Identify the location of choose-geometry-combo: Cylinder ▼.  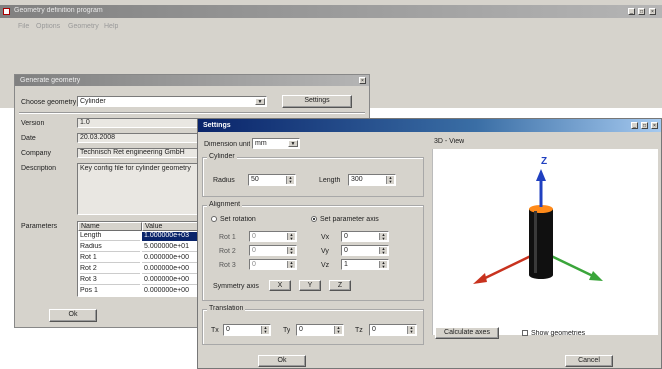
(172, 101).